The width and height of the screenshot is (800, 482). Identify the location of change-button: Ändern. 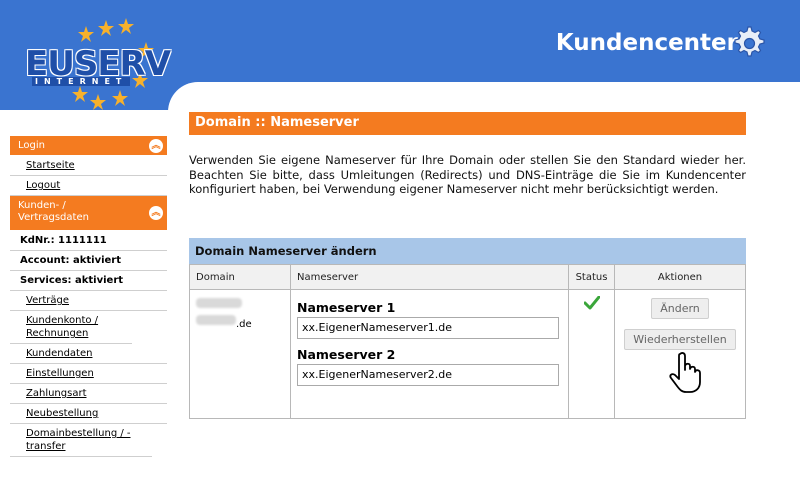
(680, 308).